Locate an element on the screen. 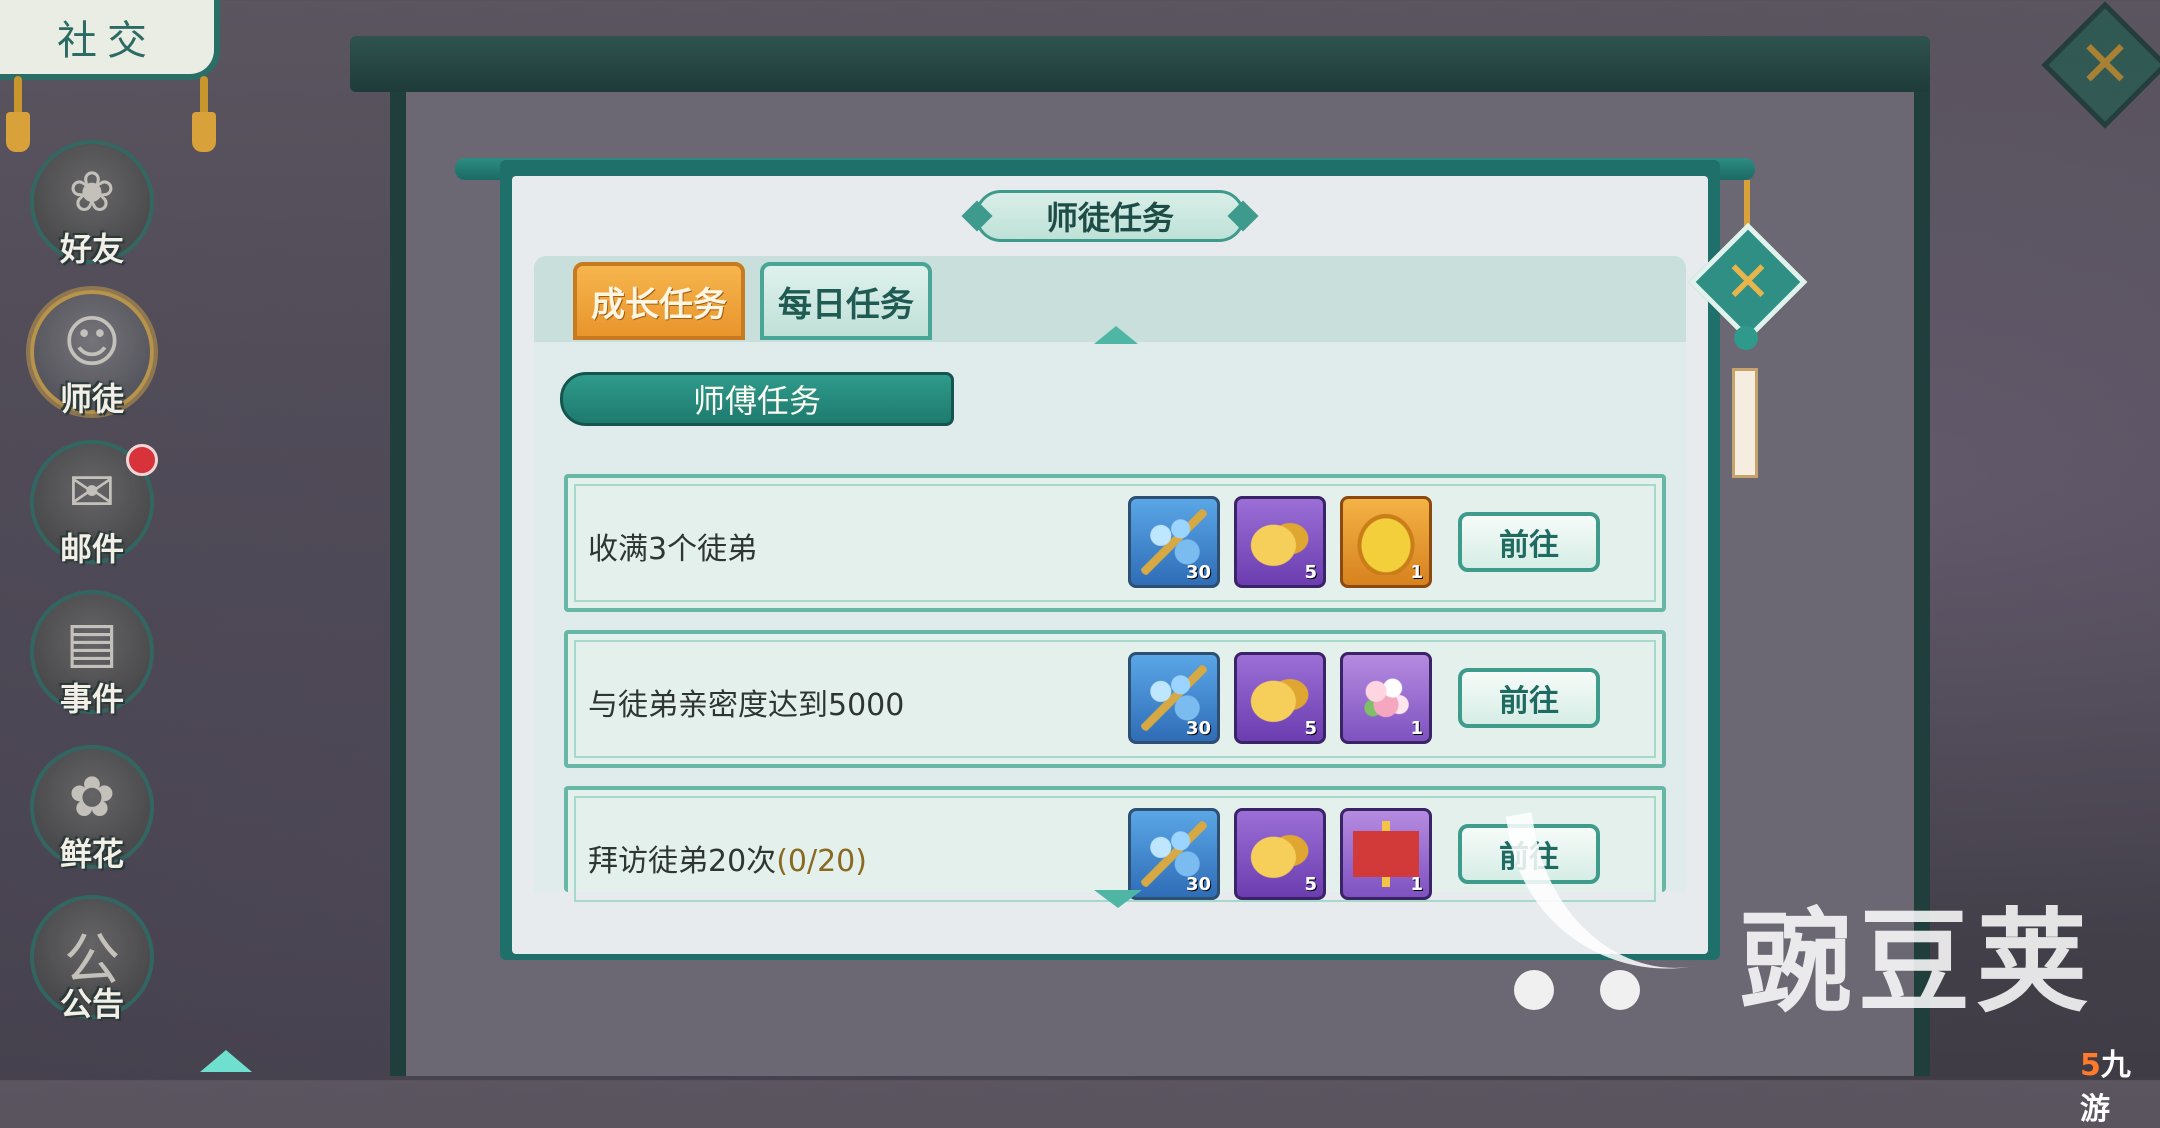 This screenshot has height=1128, width=2160. task-description: 收满3个徒弟 is located at coordinates (673, 549).